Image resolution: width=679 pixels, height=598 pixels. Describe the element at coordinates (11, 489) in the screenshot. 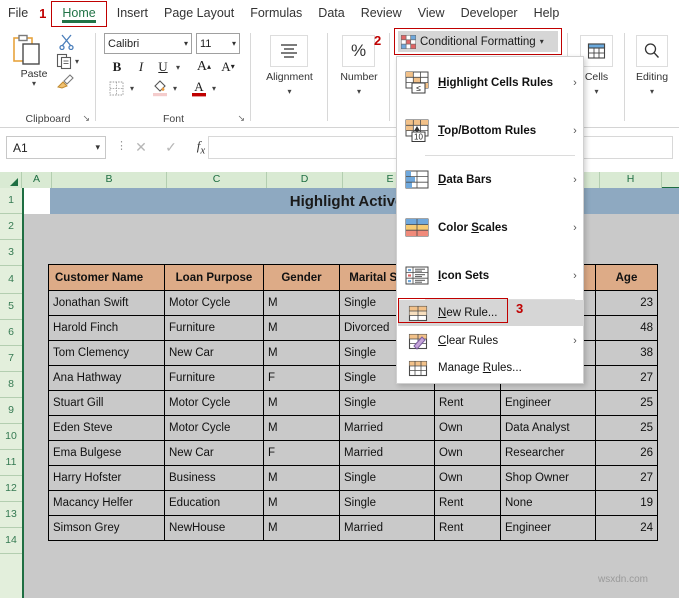

I see `row-header-12: 12` at that location.